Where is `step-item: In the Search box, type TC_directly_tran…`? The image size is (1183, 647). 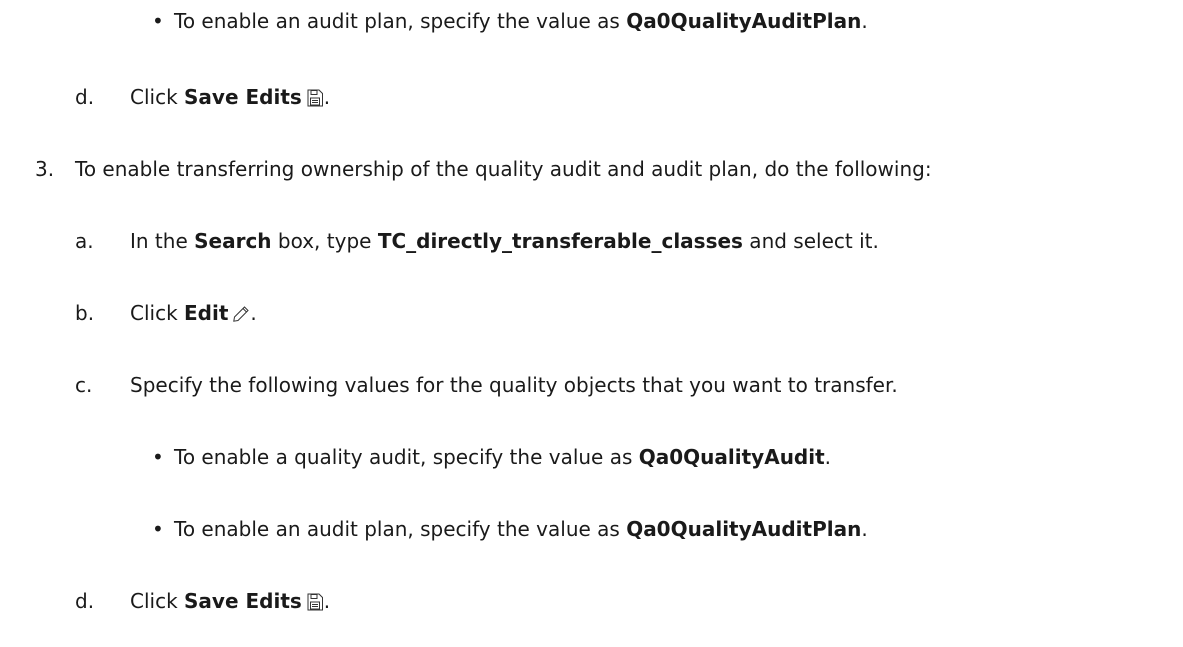 step-item: In the Search box, type TC_directly_tran… is located at coordinates (504, 241).